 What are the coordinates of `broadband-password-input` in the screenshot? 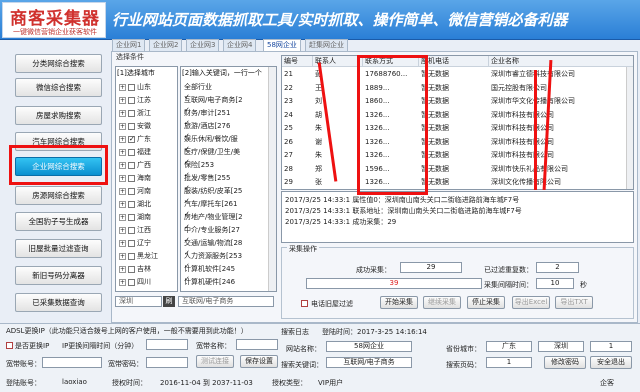 It's located at (167, 362).